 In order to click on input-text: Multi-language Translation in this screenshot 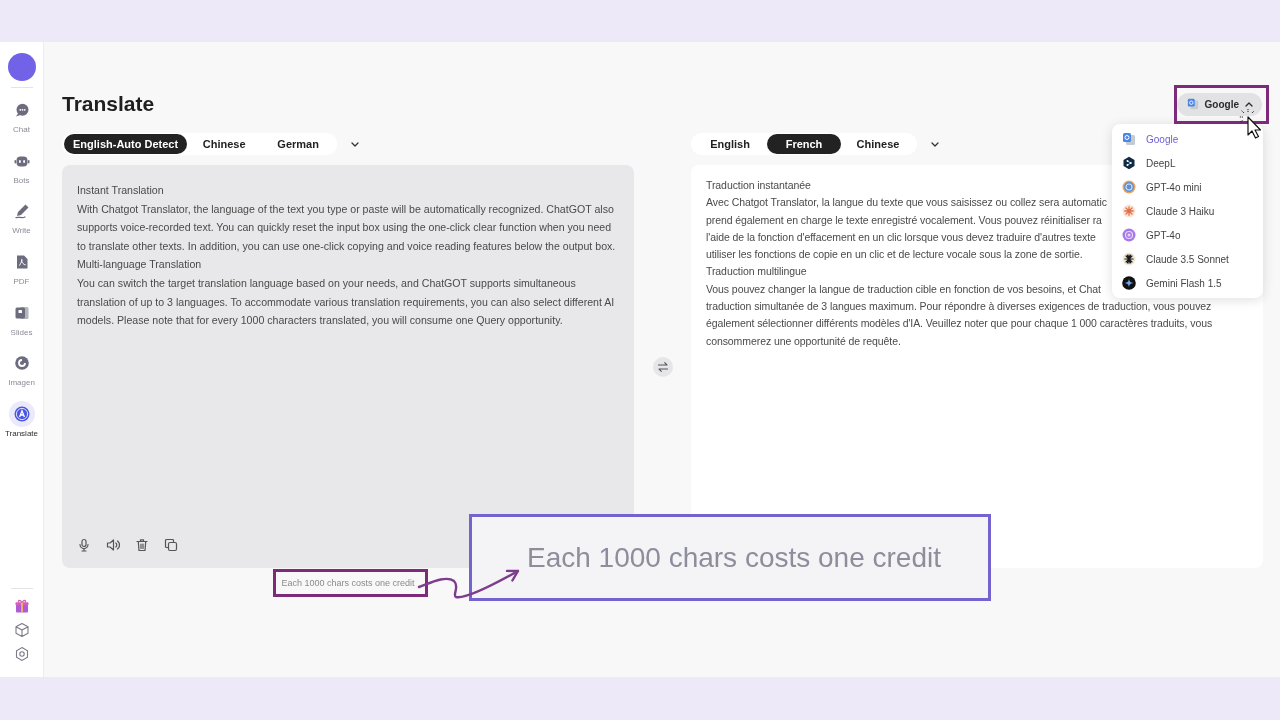, I will do `click(140, 265)`.